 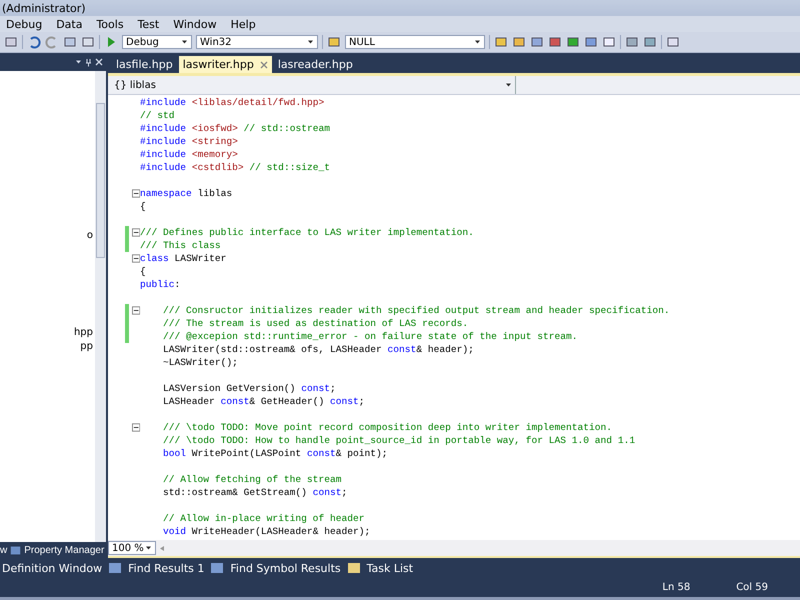 I want to click on code-line: /// \todo TODO: Move point record composition deep into writer implementation., so click(x=387, y=427).